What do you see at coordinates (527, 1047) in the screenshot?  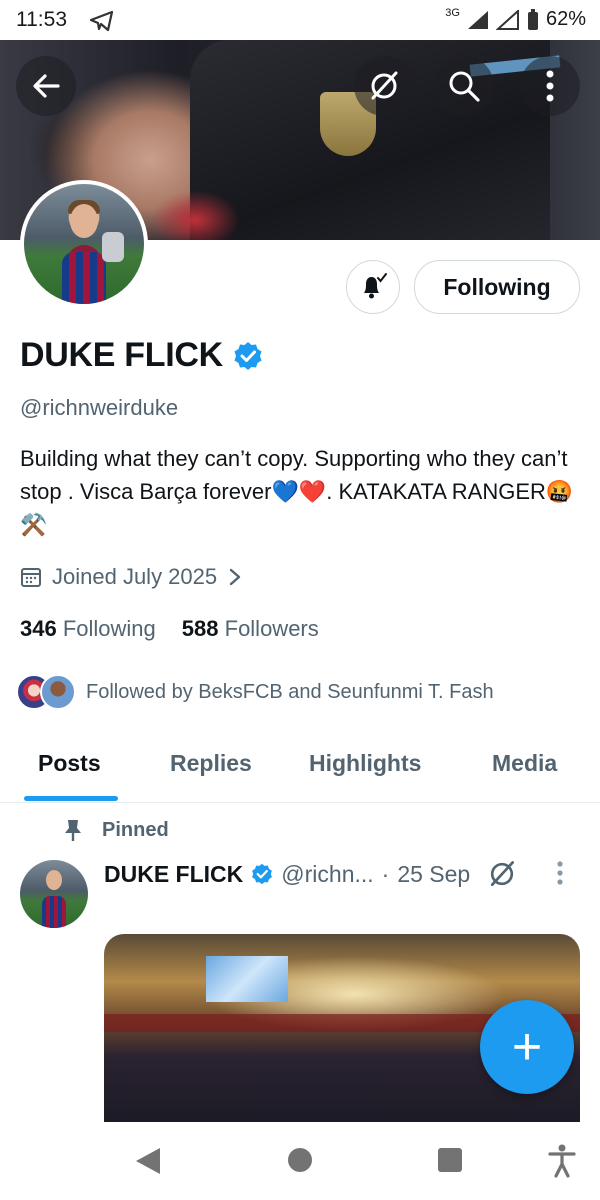 I see `compose-button: +` at bounding box center [527, 1047].